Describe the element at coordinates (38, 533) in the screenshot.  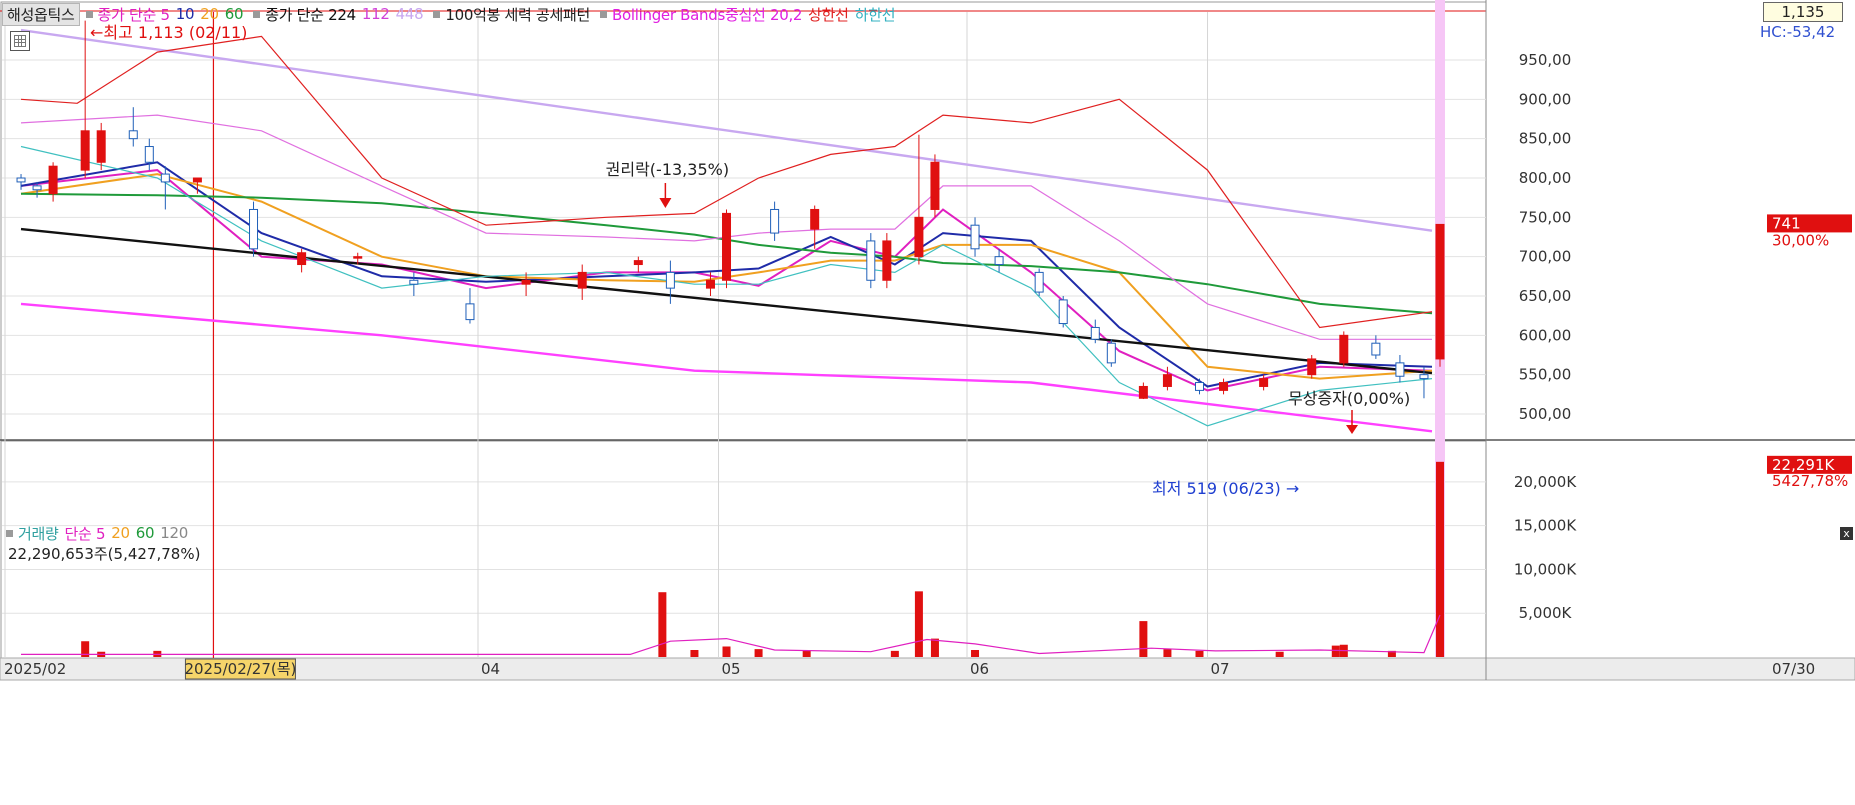
I see `volume-label: 거래량` at that location.